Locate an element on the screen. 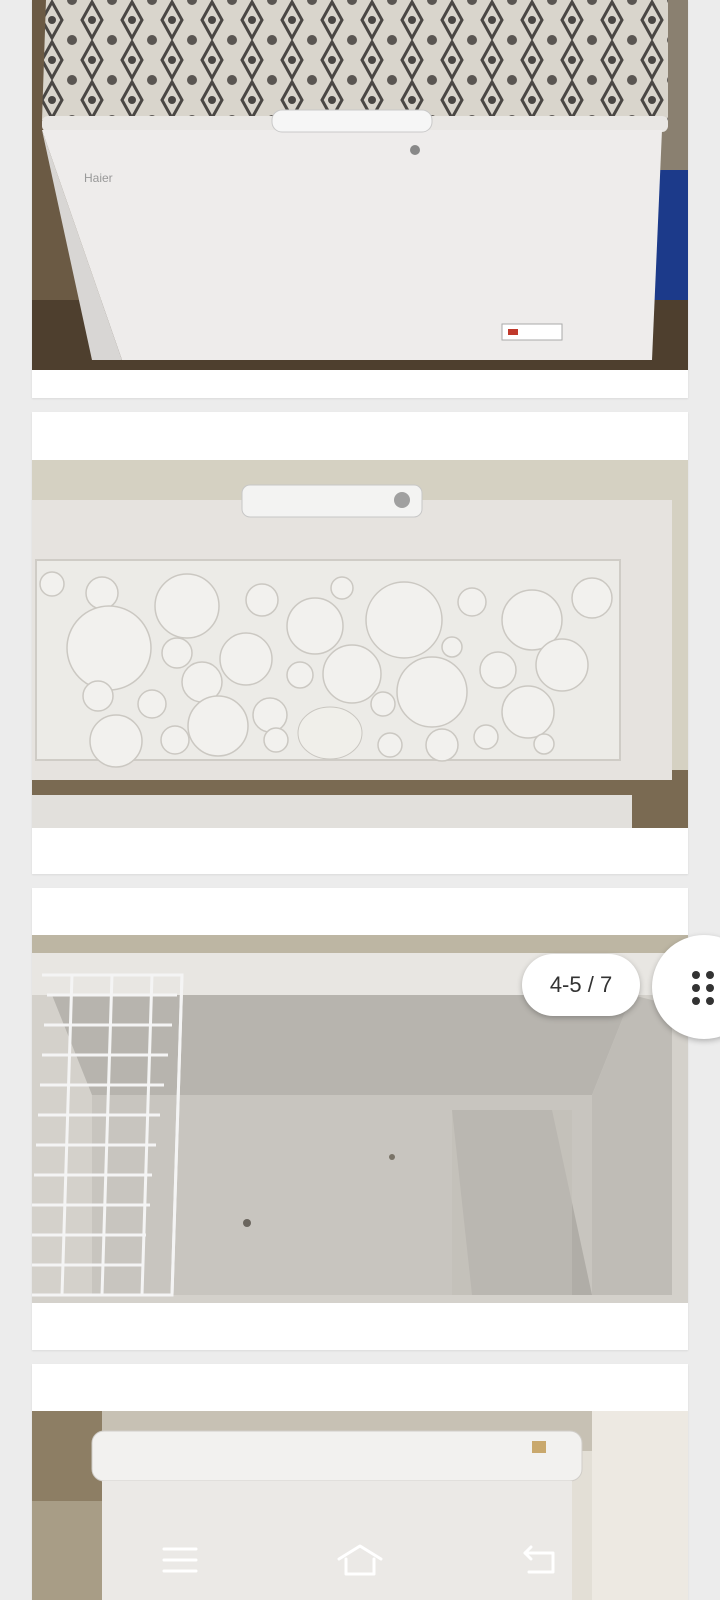 The image size is (720, 1600). home-icon is located at coordinates (360, 1560).